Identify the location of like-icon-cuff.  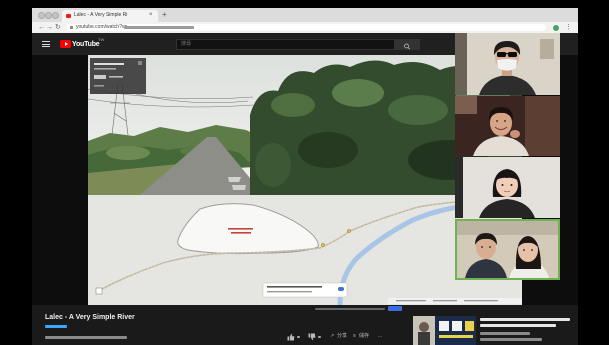
(288, 338).